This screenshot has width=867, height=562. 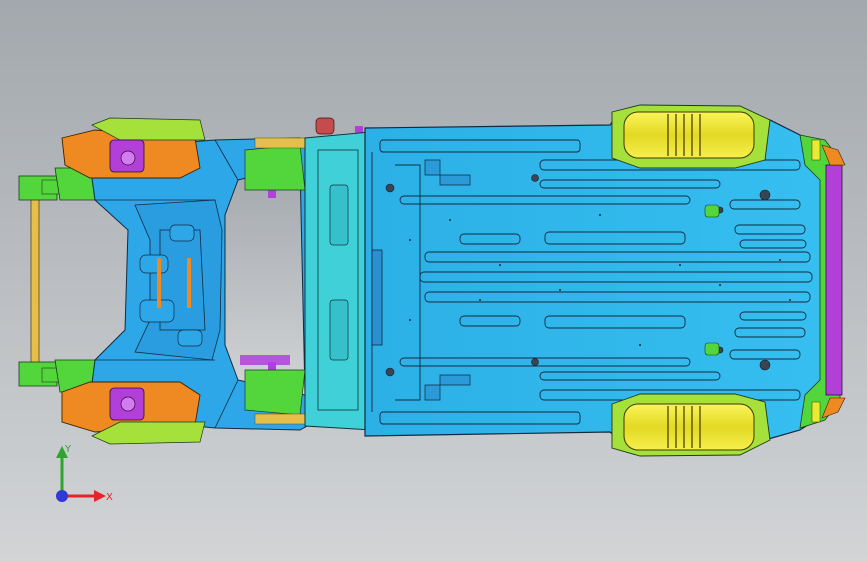 What do you see at coordinates (62, 496) in the screenshot?
I see `z-axis-dot` at bounding box center [62, 496].